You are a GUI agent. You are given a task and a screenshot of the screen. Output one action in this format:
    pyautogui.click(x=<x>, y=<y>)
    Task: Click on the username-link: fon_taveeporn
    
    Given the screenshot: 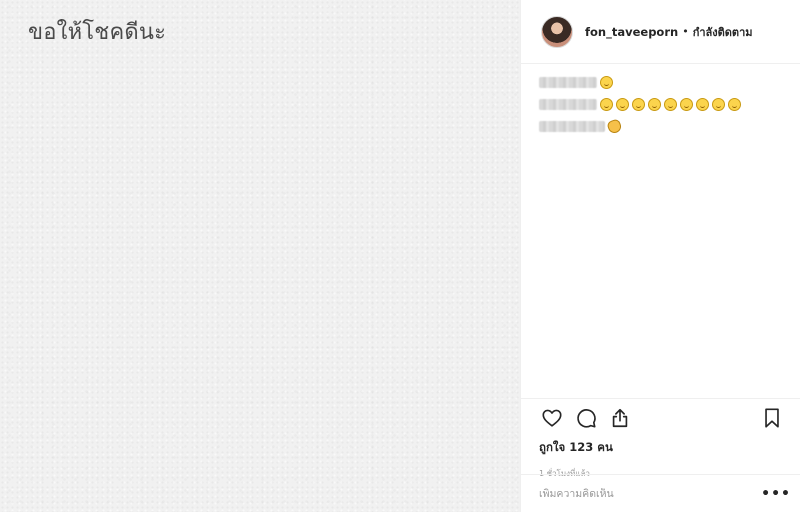 What is the action you would take?
    pyautogui.click(x=631, y=32)
    